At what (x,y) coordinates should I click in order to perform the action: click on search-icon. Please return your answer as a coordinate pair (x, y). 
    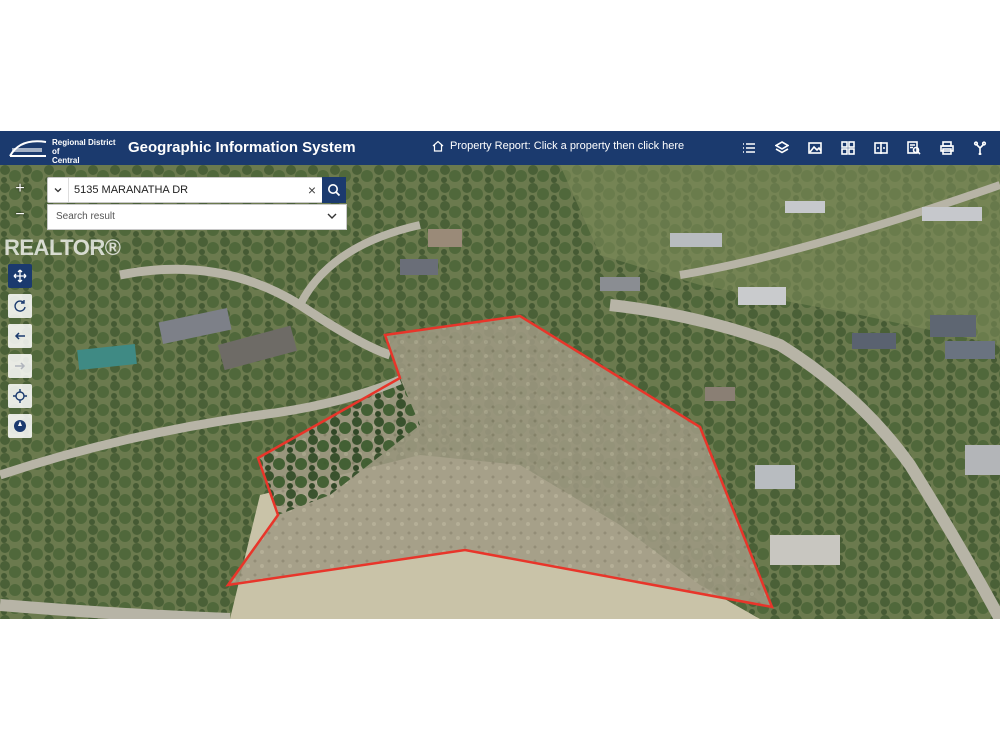
    Looking at the image, I should click on (334, 190).